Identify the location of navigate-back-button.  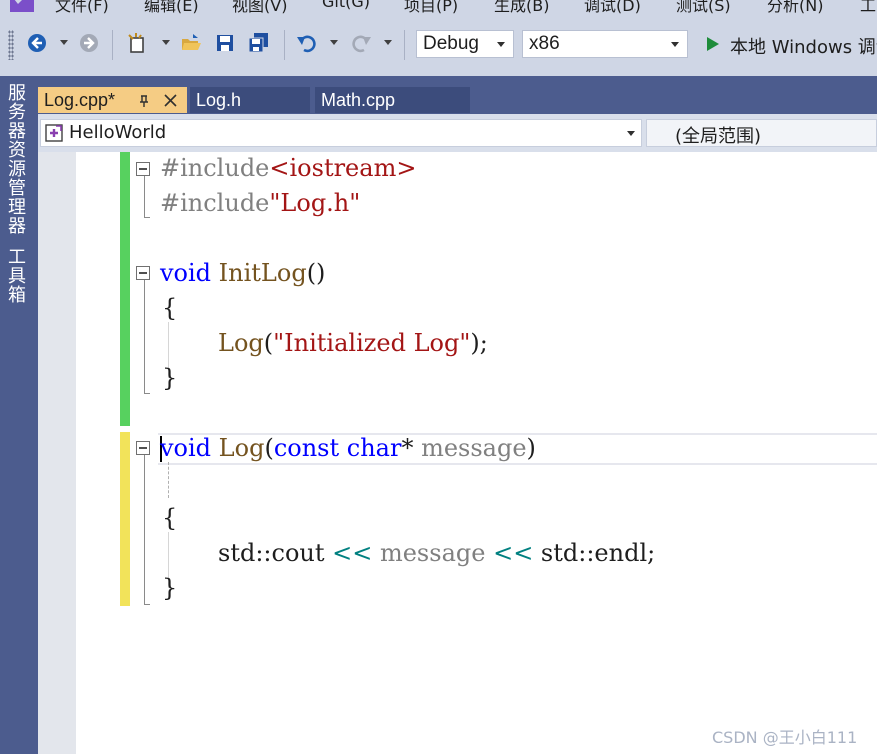
(37, 43).